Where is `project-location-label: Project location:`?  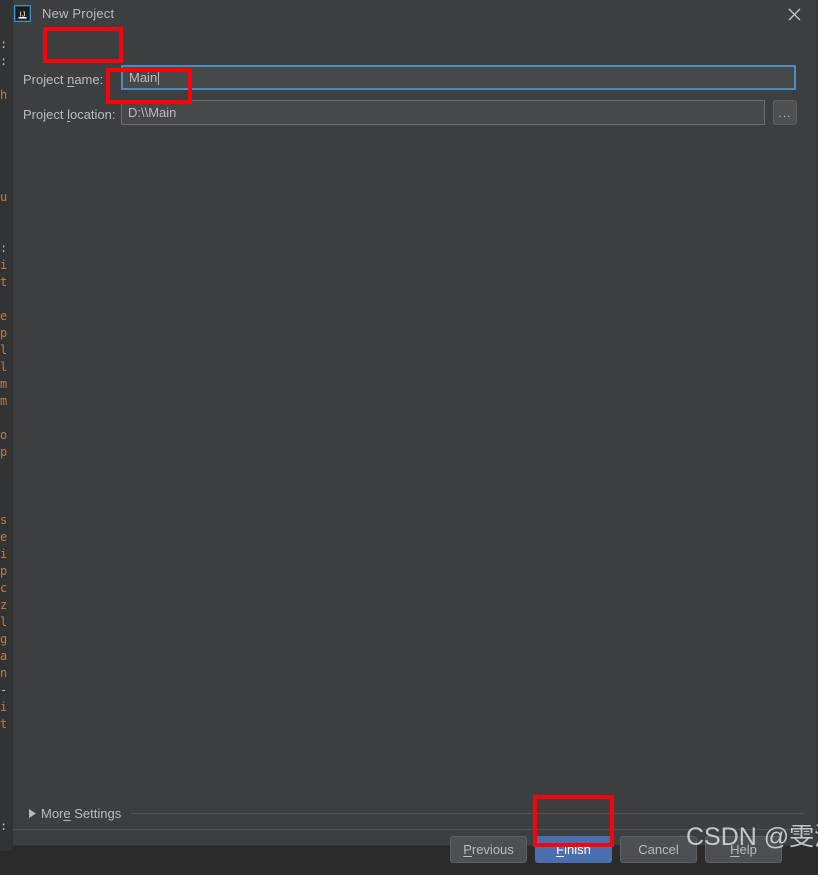 project-location-label: Project location: is located at coordinates (69, 114).